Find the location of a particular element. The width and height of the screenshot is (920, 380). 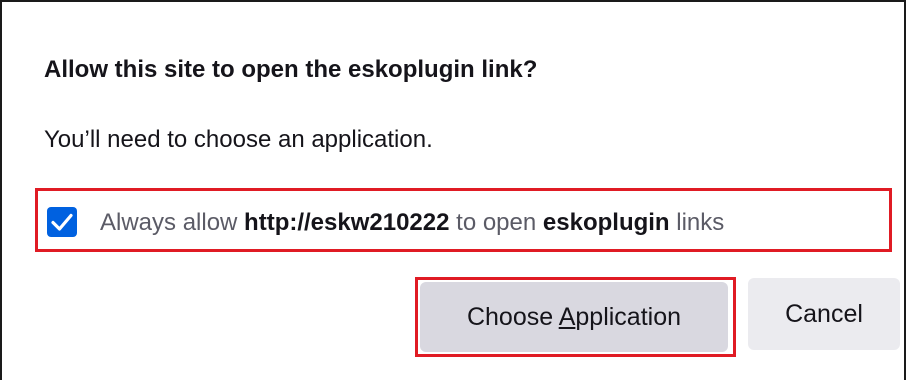

choose-application-button: Choose Application is located at coordinates (574, 317).